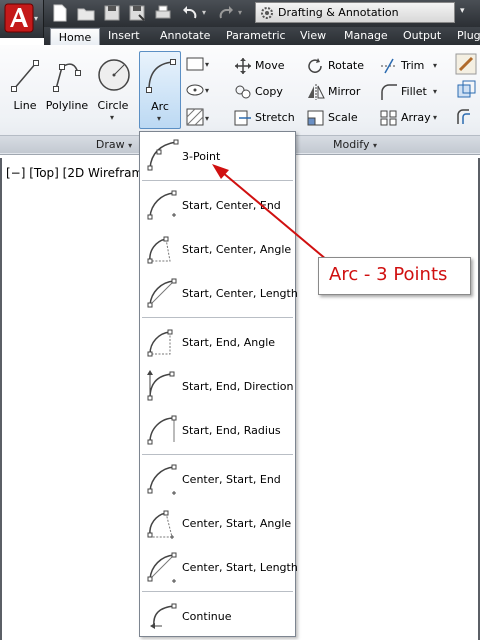 Image resolution: width=480 pixels, height=640 pixels. I want to click on array-button: Array ▾, so click(410, 118).